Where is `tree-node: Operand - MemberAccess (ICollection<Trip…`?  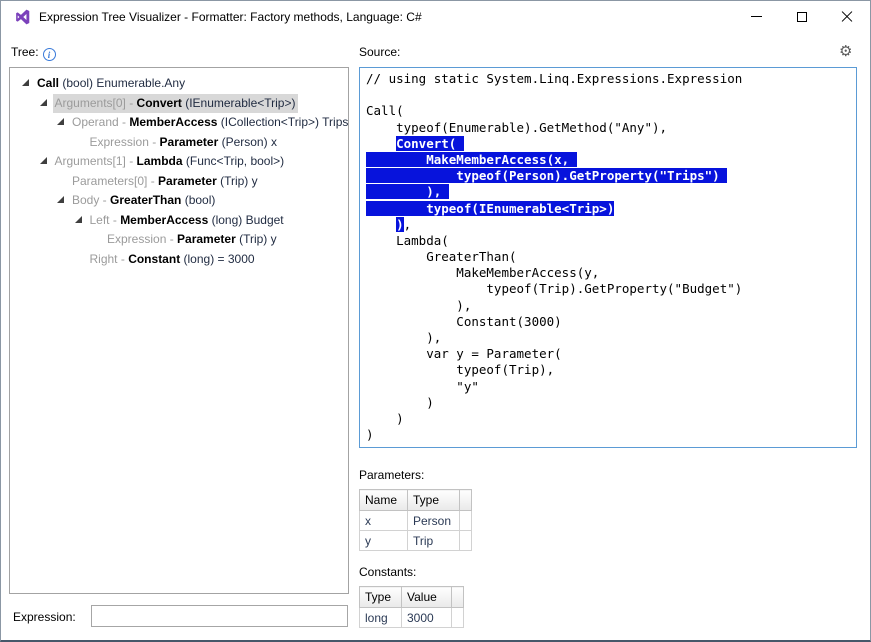 tree-node: Operand - MemberAccess (ICollection<Trip… is located at coordinates (179, 123).